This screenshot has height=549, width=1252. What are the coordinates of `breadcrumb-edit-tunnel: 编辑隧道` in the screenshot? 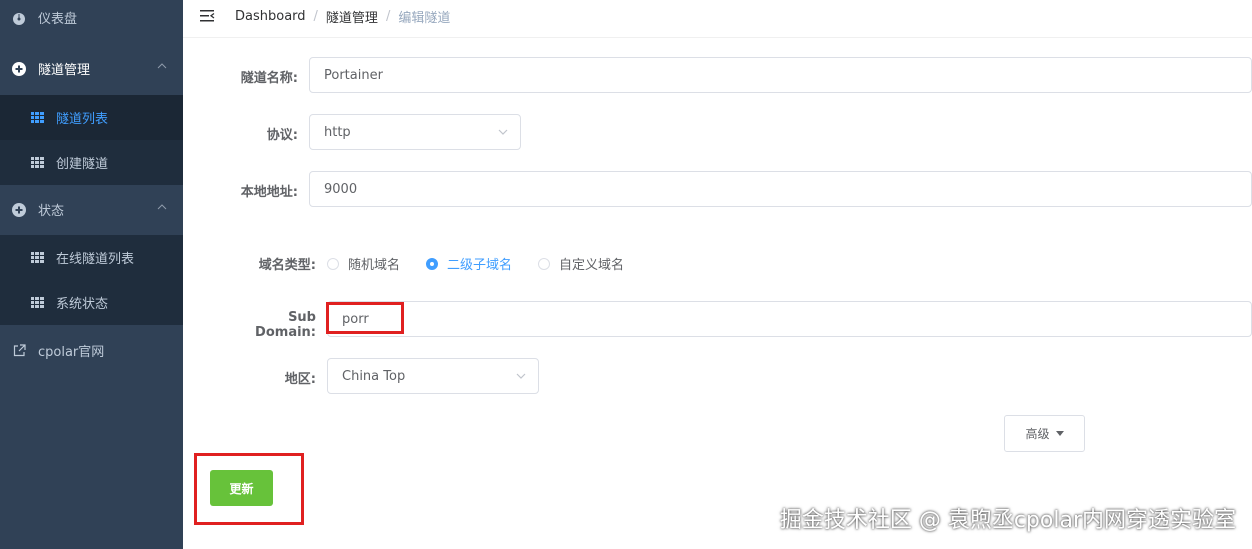 It's located at (424, 18).